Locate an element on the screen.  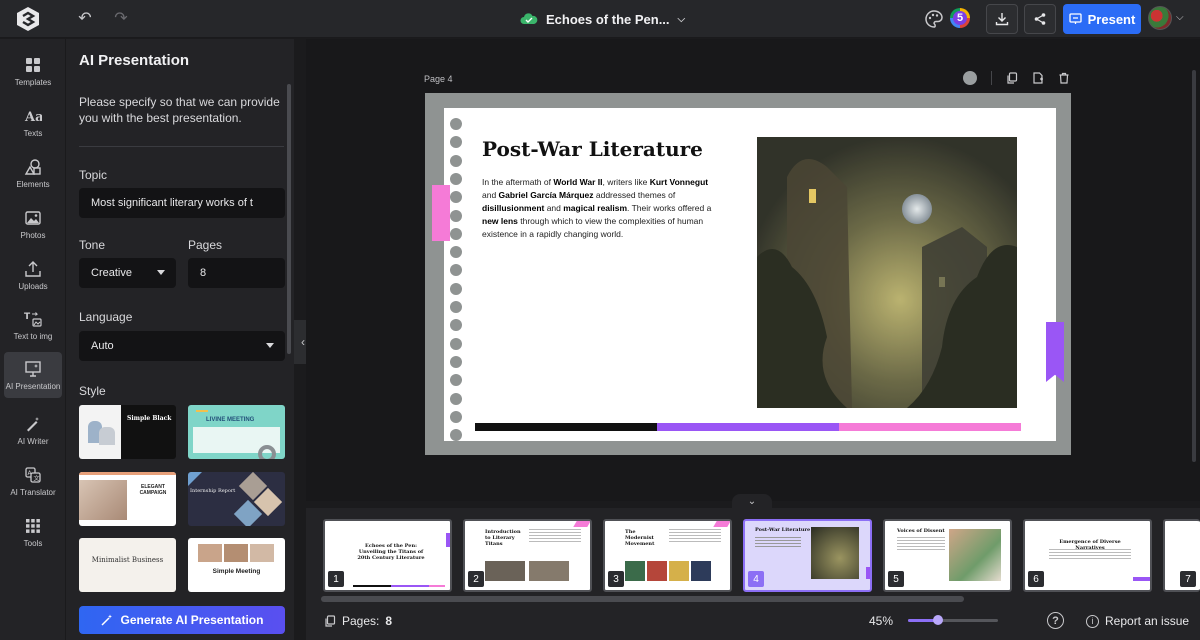
templates-icon is located at coordinates (33, 64).